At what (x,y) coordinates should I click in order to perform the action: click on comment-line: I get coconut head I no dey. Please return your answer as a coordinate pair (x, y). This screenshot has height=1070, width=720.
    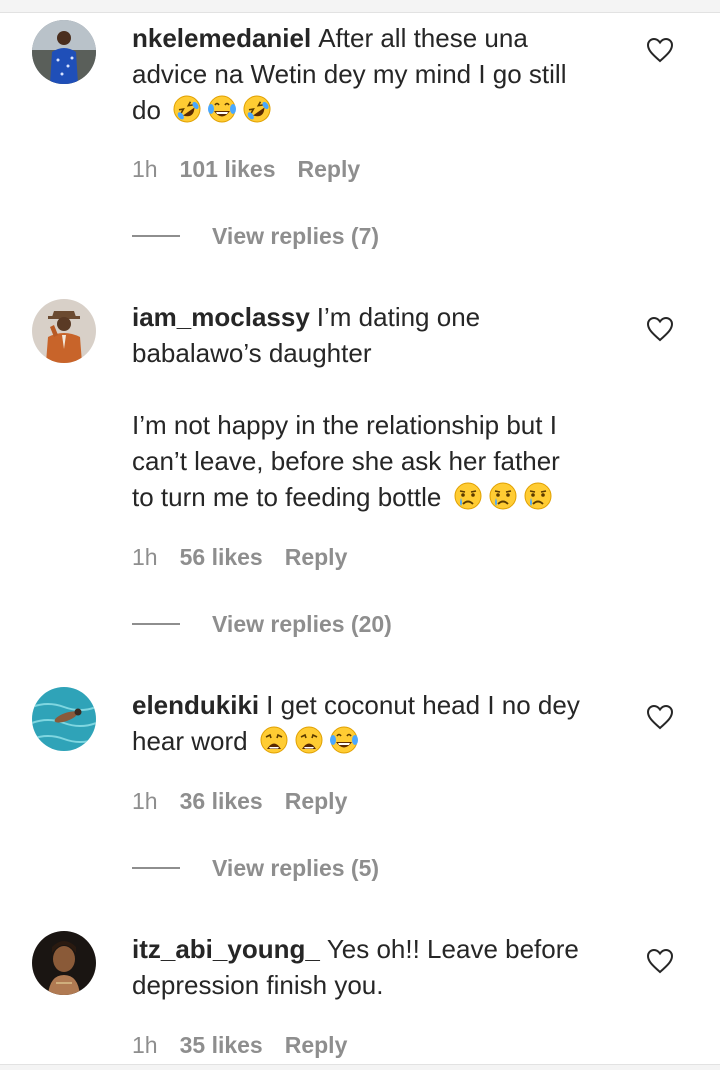
    Looking at the image, I should click on (423, 705).